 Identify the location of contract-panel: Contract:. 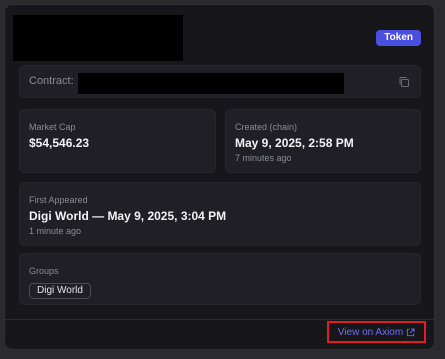
(220, 81).